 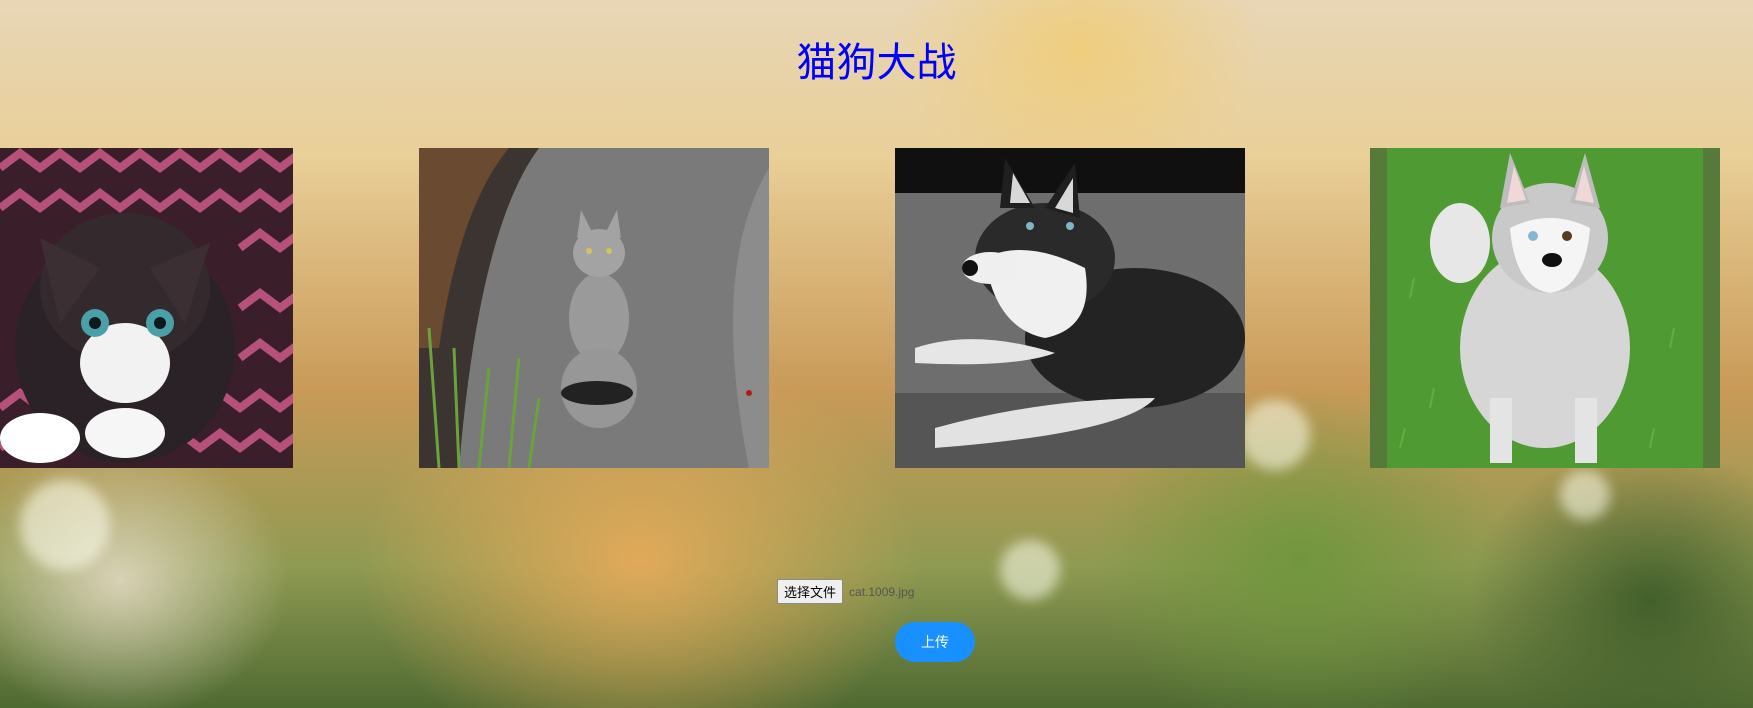 What do you see at coordinates (935, 642) in the screenshot?
I see `upload-button: 上传` at bounding box center [935, 642].